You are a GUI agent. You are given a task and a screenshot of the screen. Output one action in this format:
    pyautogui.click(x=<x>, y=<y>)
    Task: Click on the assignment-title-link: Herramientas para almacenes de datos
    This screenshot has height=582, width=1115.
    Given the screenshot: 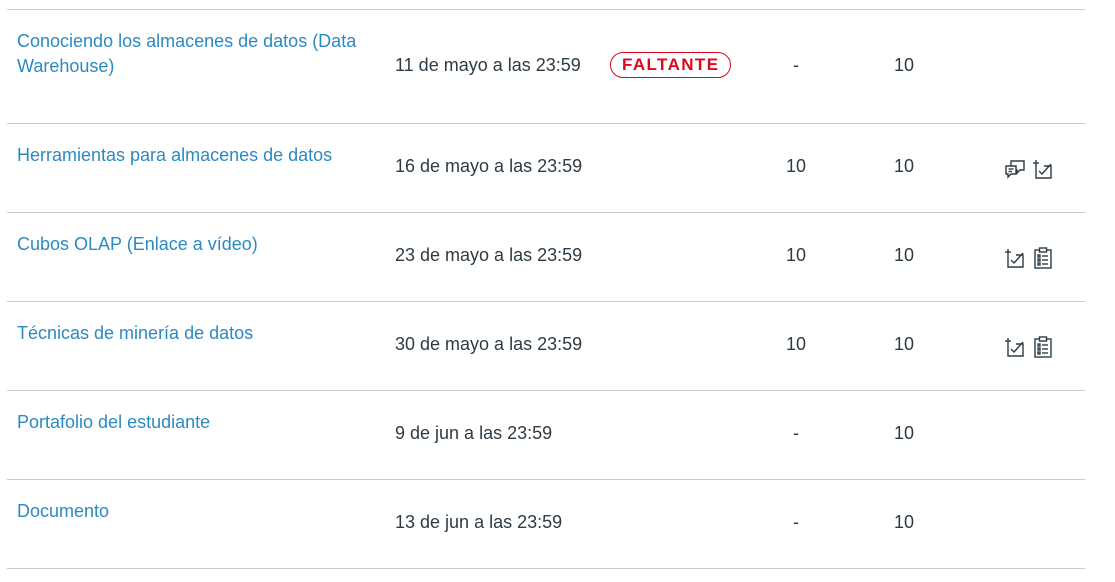 What is the action you would take?
    pyautogui.click(x=197, y=155)
    